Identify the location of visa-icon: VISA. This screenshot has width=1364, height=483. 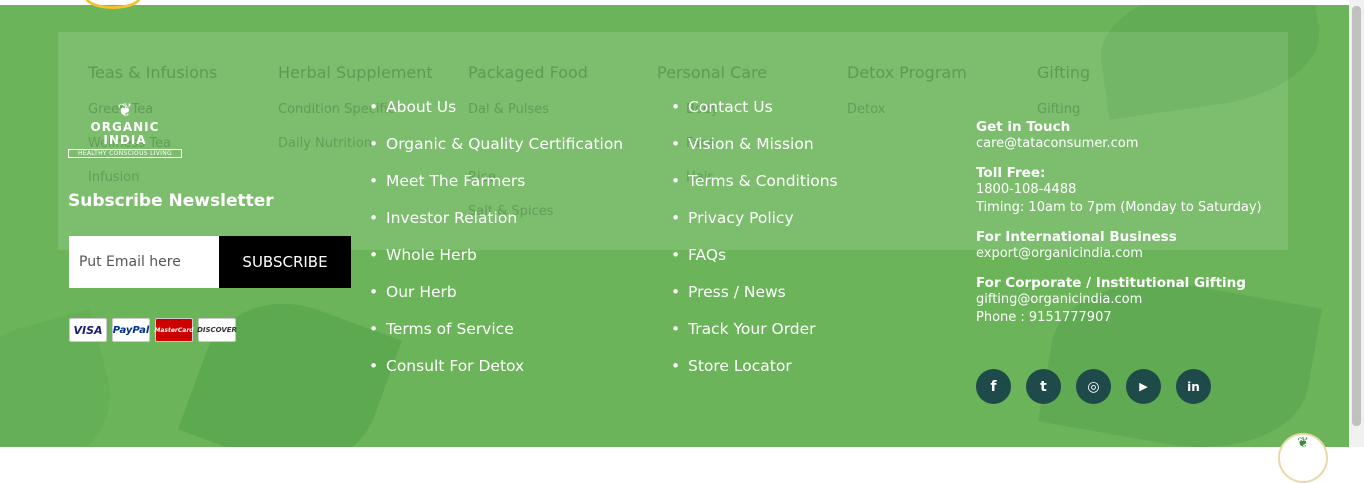
(88, 330).